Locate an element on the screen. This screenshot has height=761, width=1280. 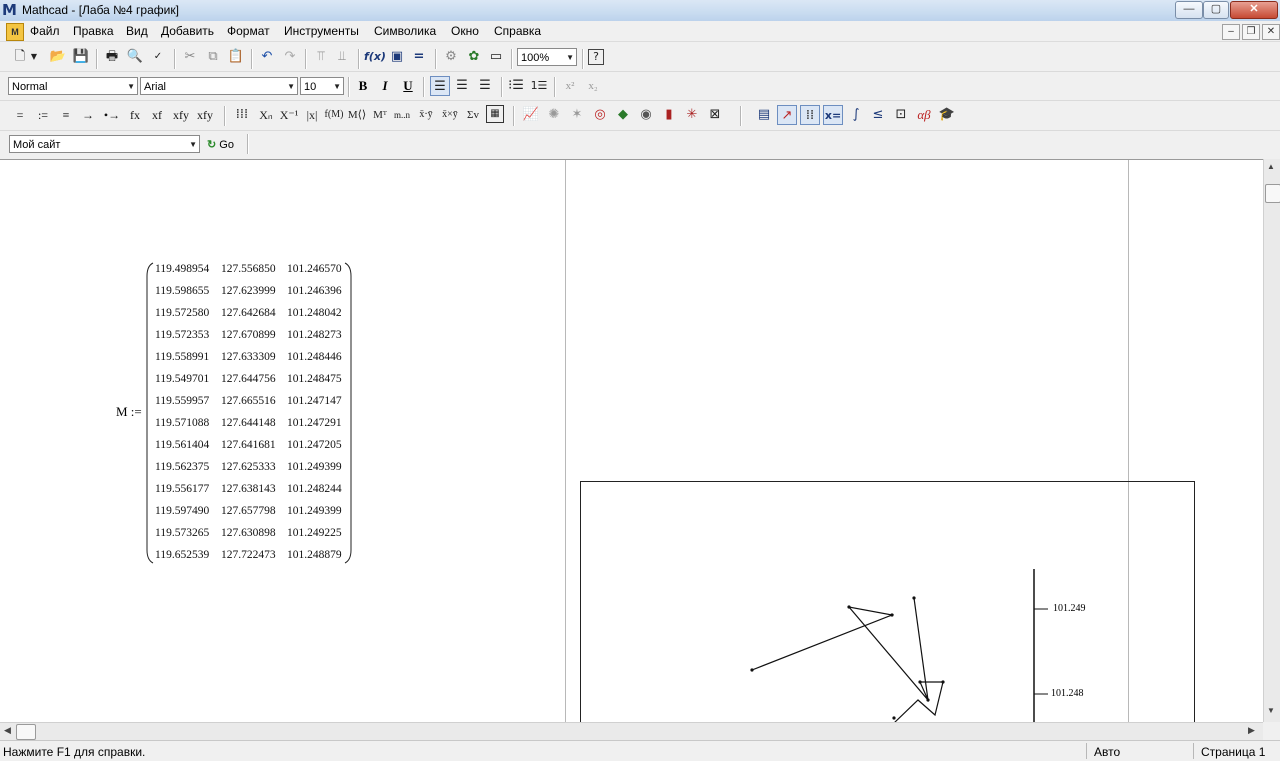
vector-sum-icon: Σv is located at coordinates (473, 115).